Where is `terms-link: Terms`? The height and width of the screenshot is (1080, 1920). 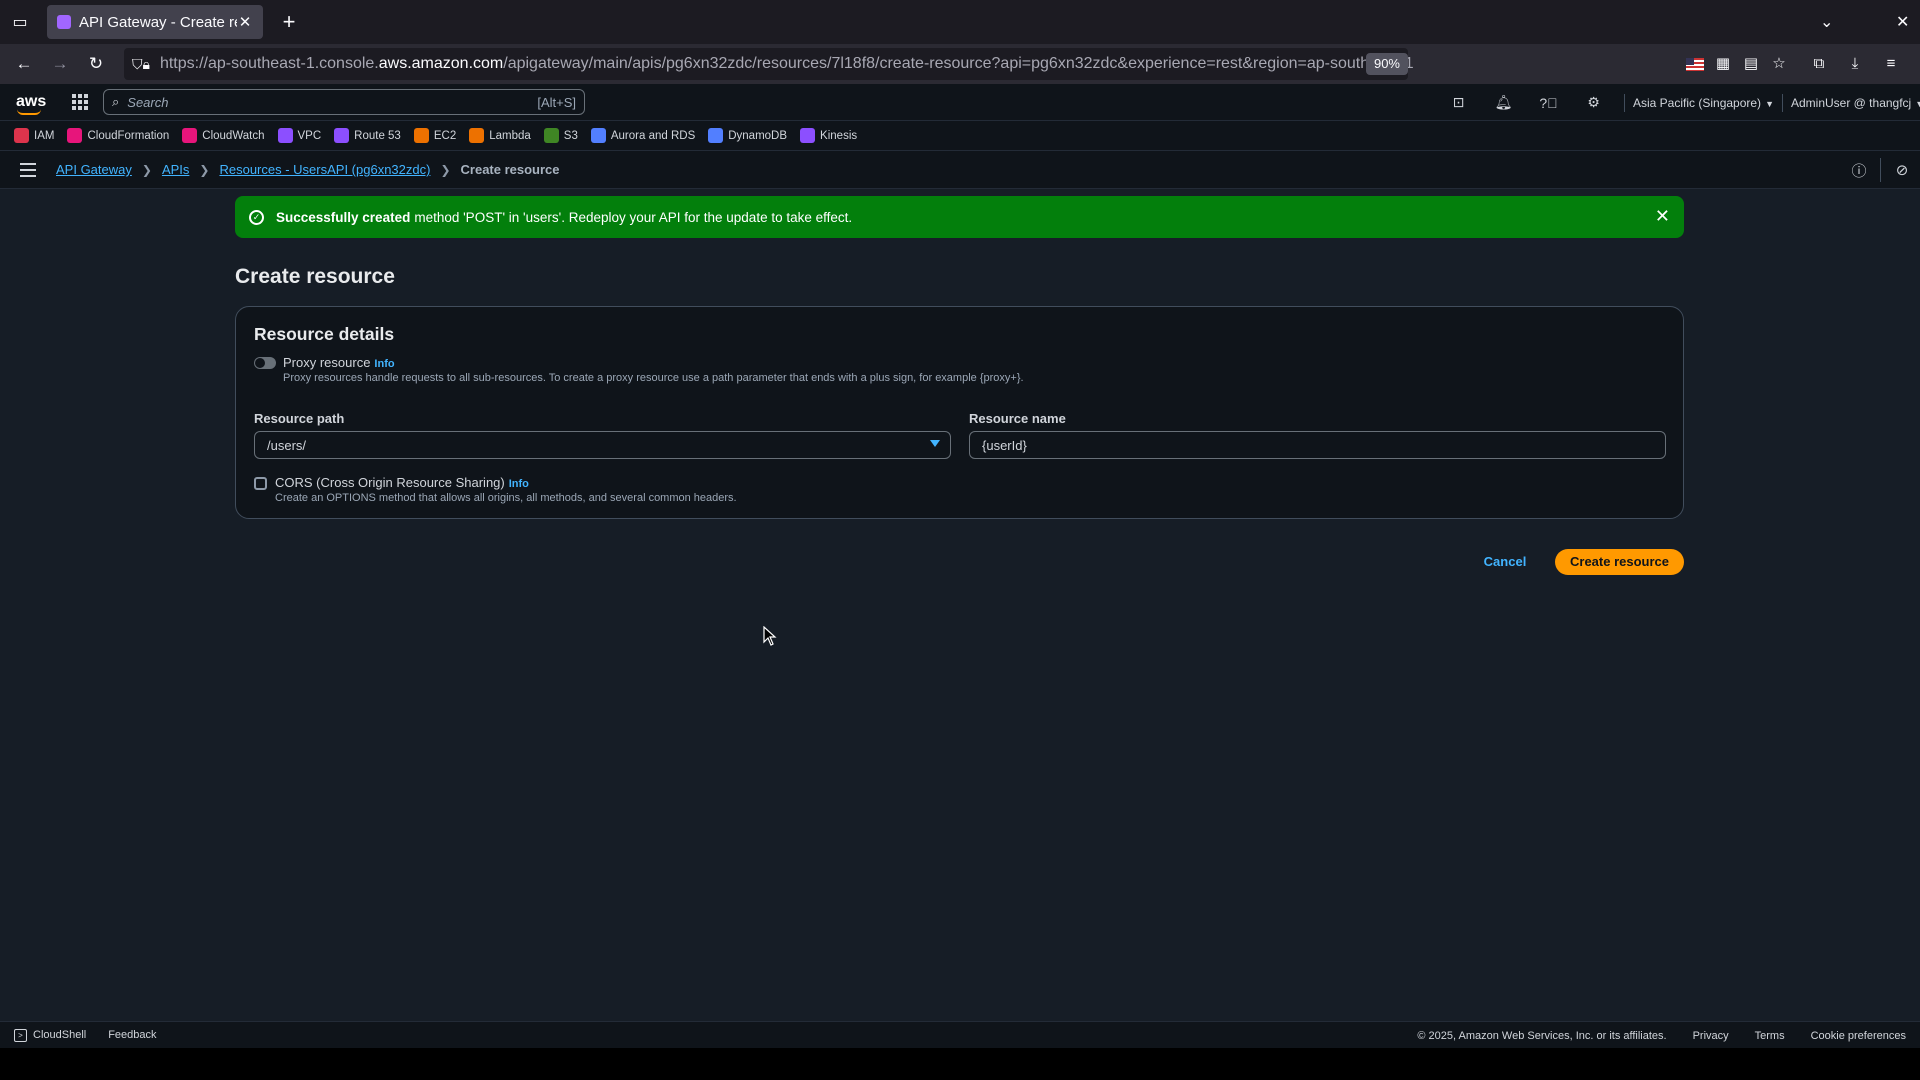
terms-link: Terms is located at coordinates (1770, 1036).